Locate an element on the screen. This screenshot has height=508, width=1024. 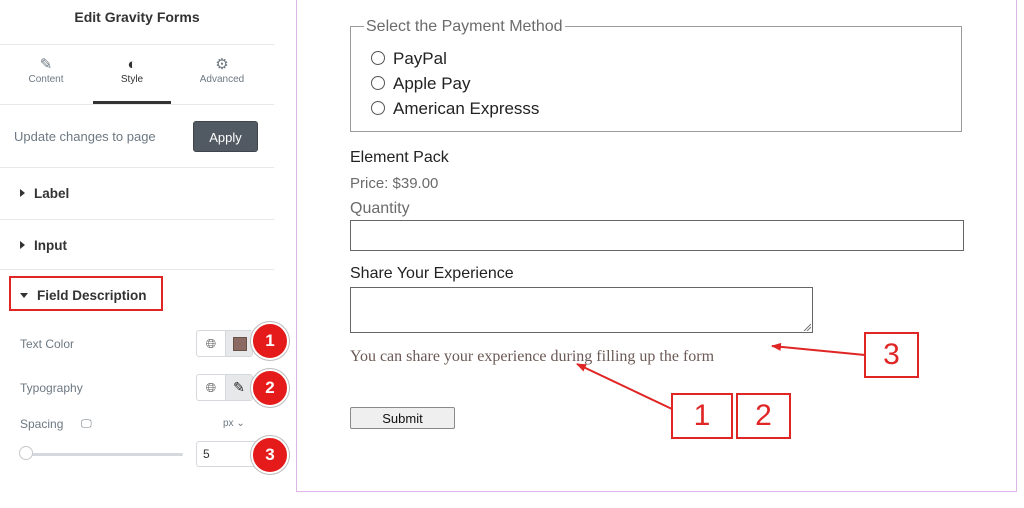
tab-label: Content is located at coordinates (46, 79).